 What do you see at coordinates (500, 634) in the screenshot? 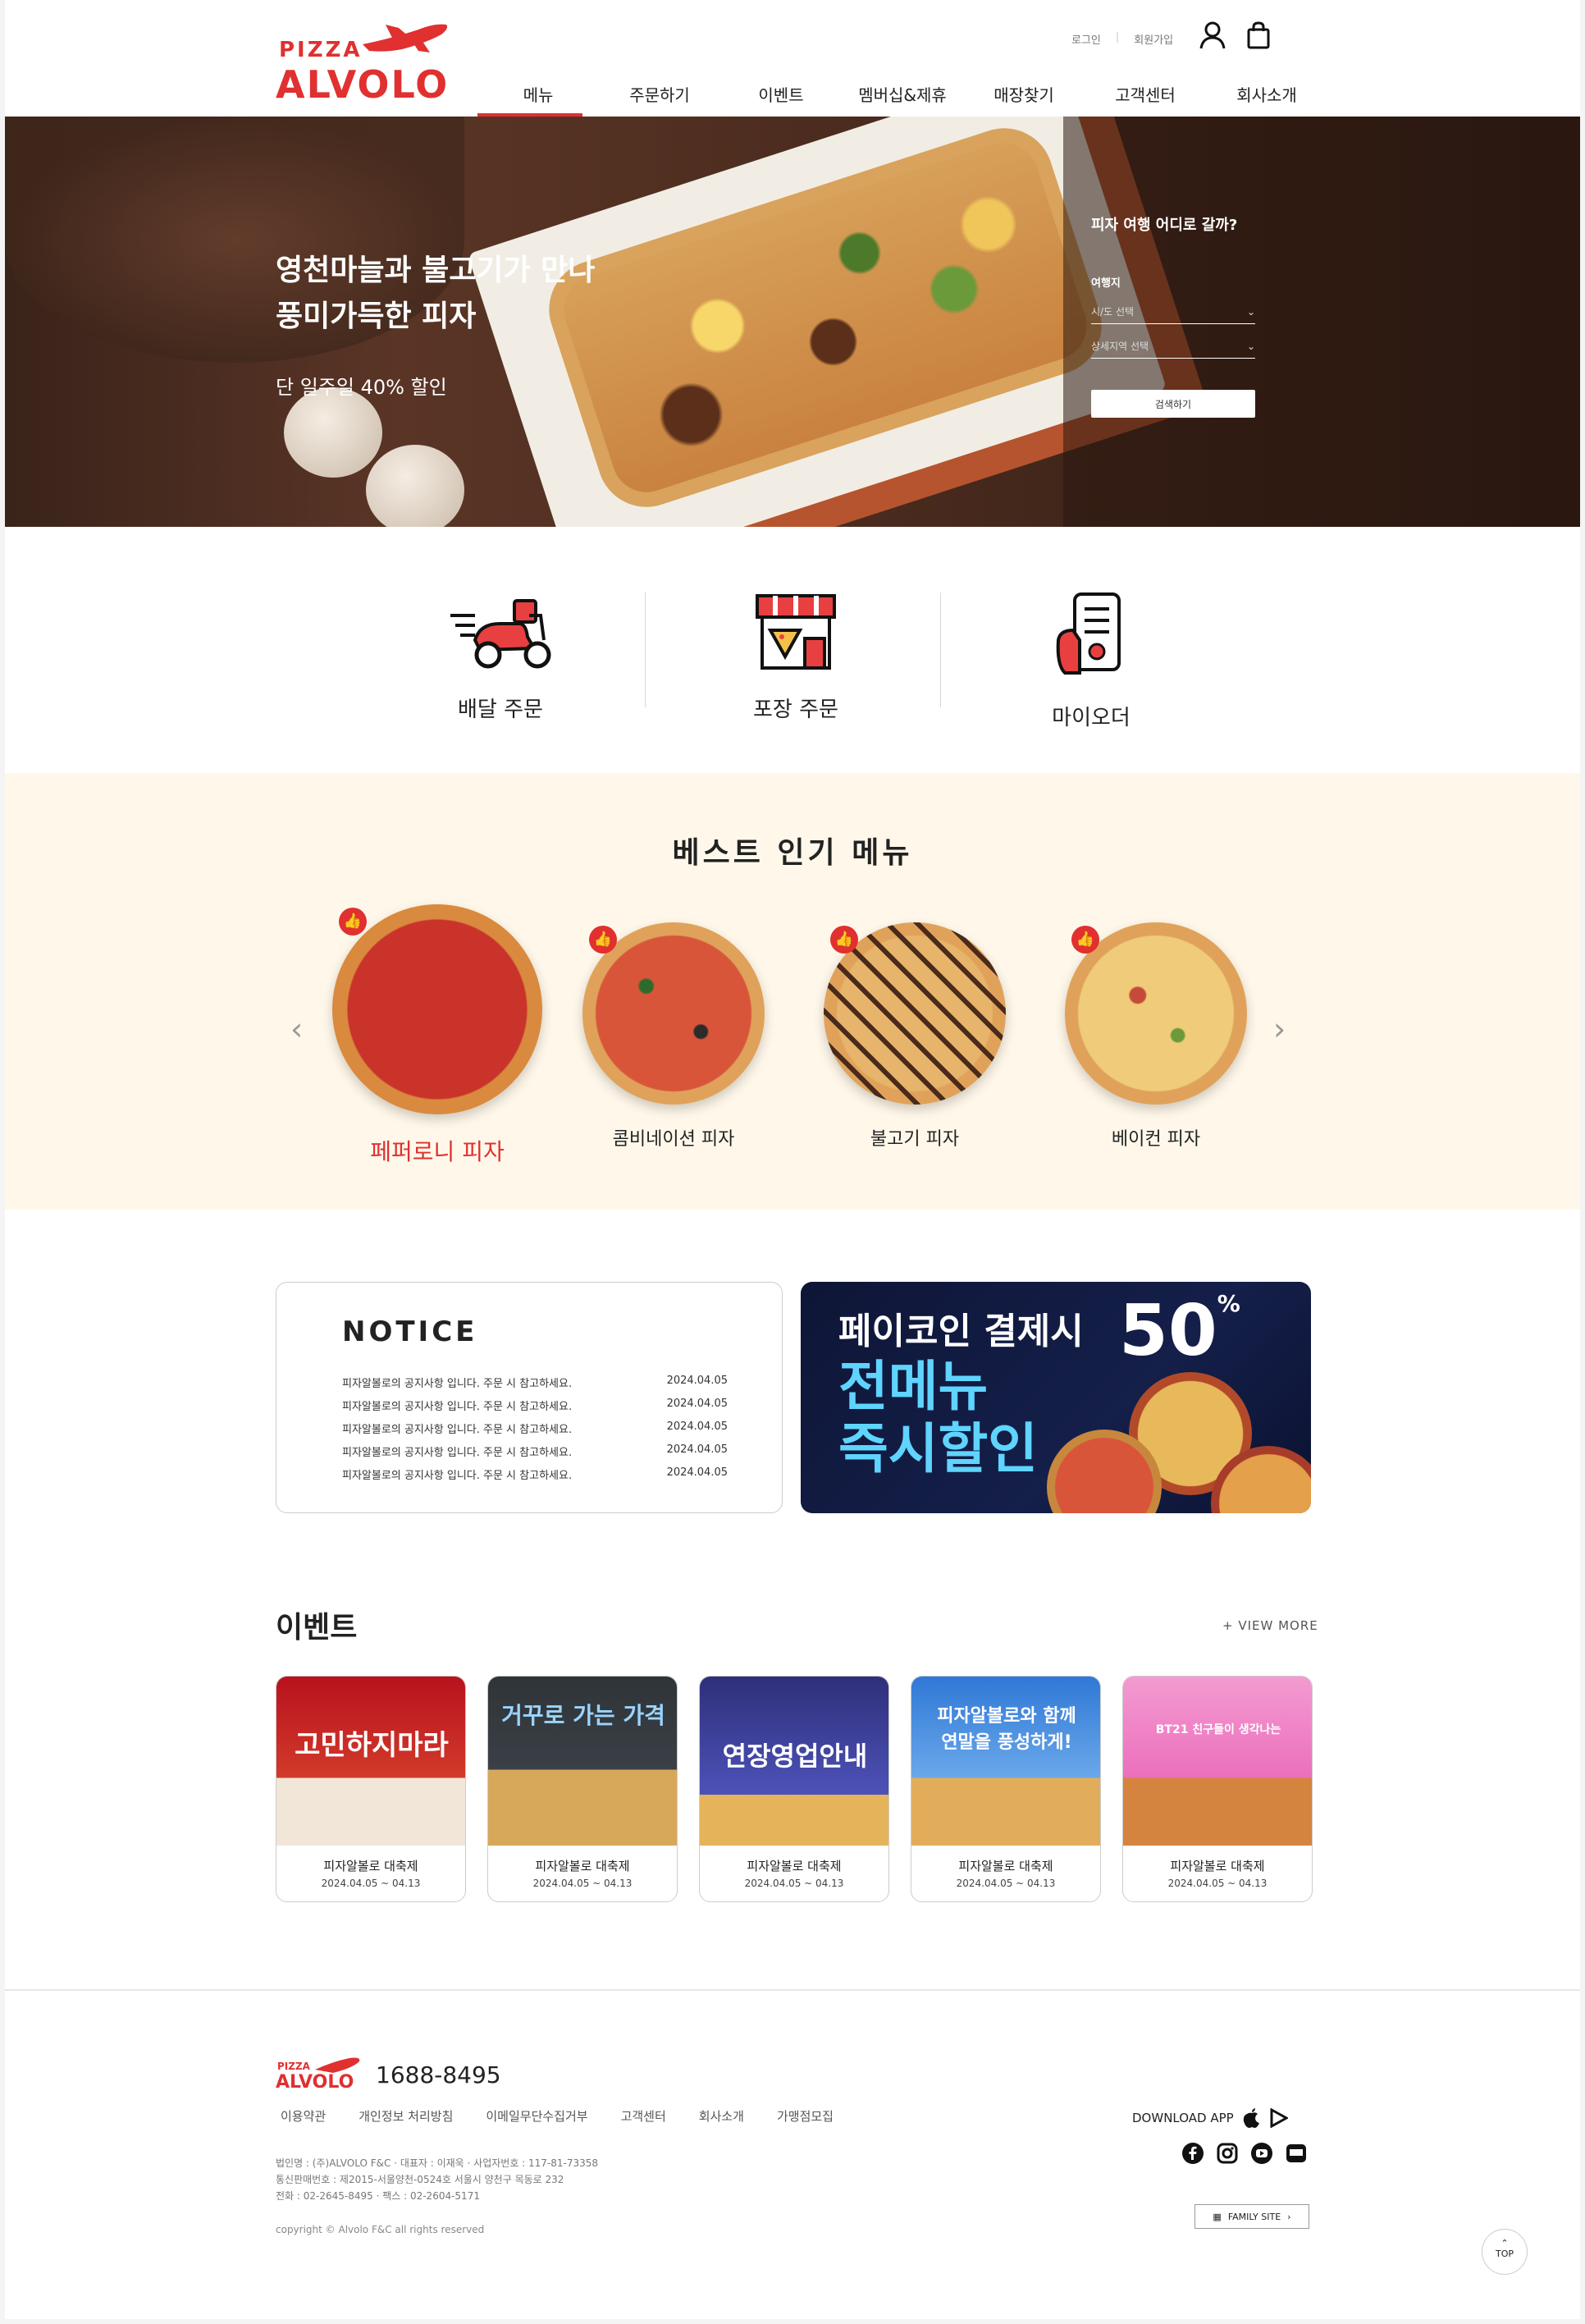
I see `scooter-icon` at bounding box center [500, 634].